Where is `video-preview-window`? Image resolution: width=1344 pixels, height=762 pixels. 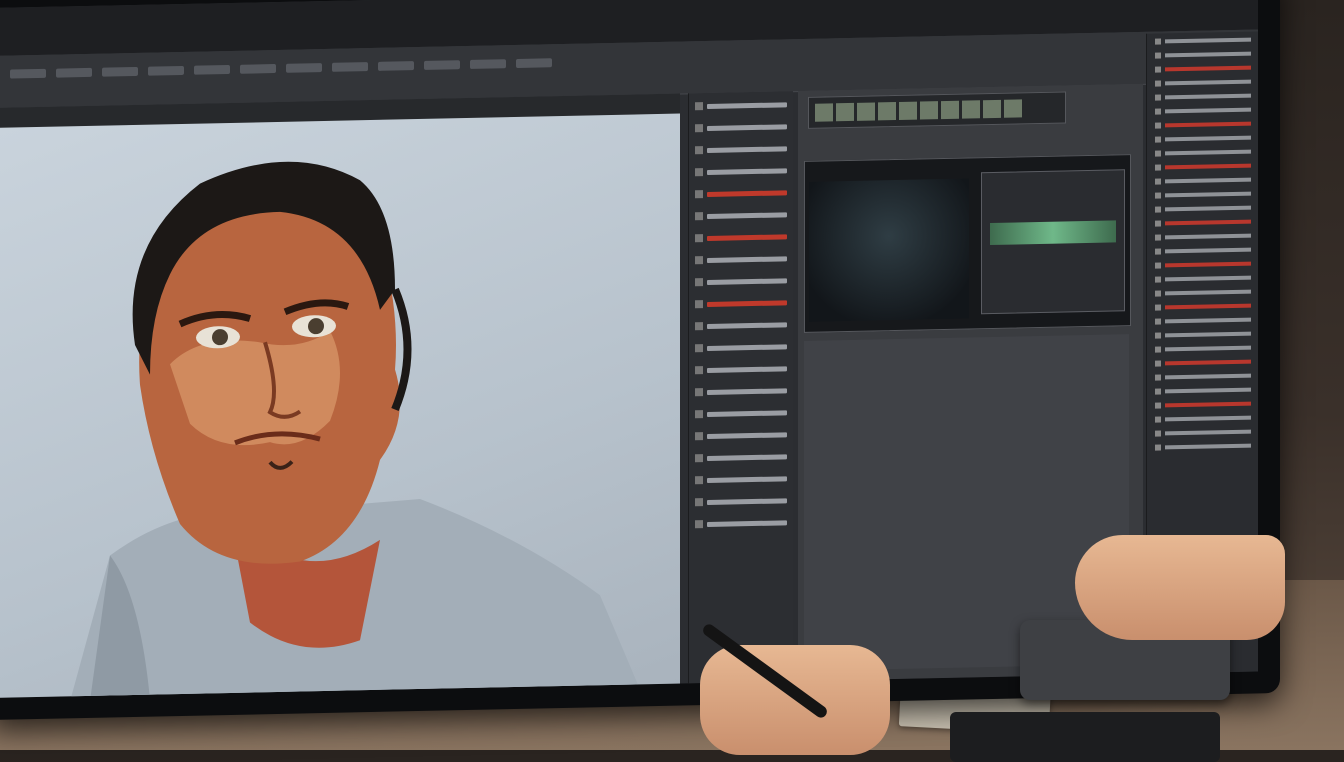 video-preview-window is located at coordinates (967, 243).